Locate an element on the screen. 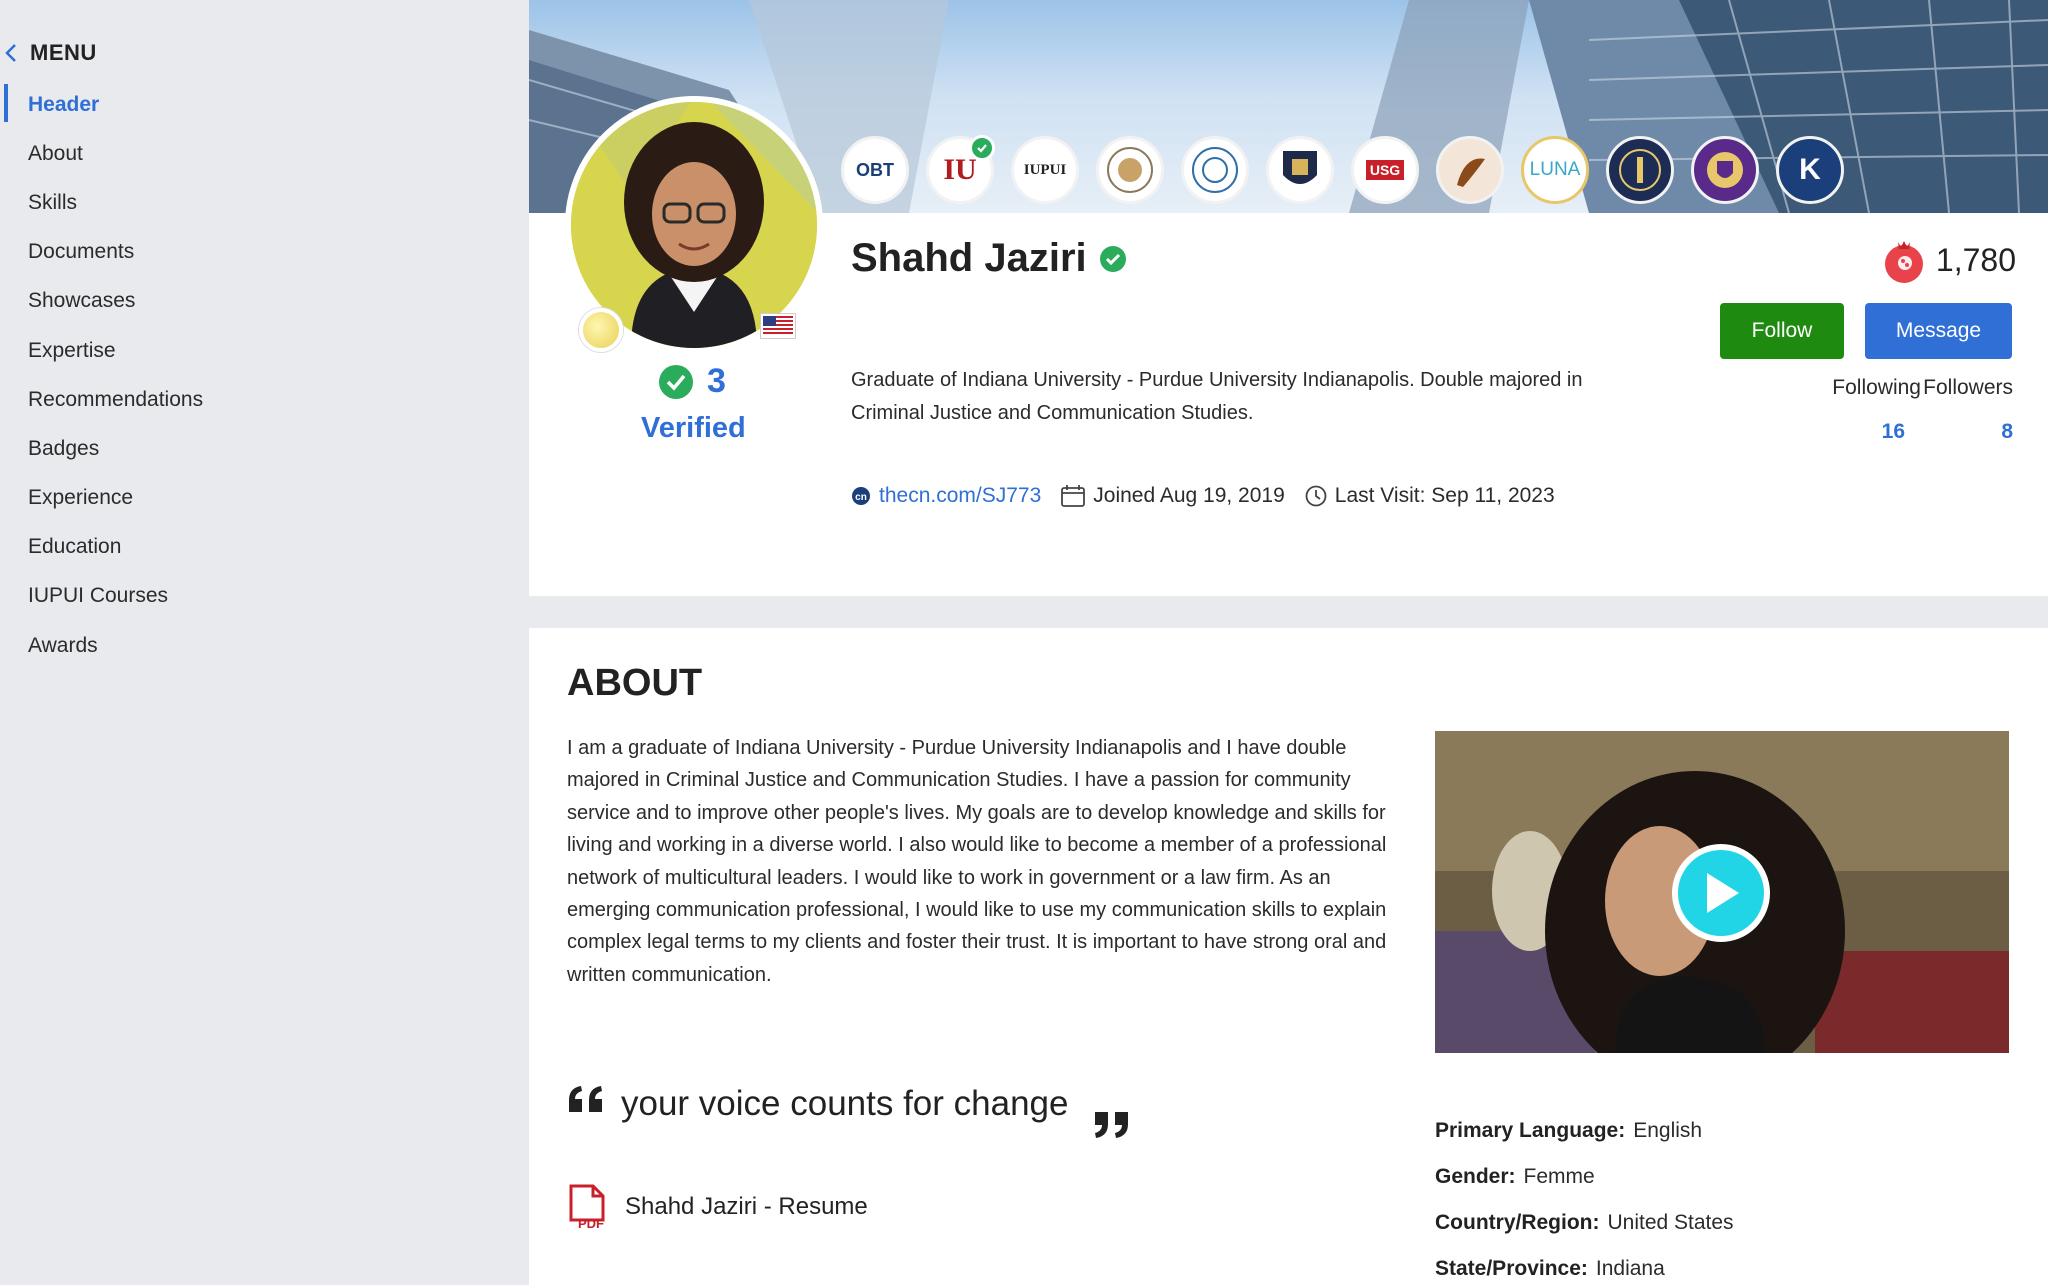 This screenshot has width=2048, height=1285. play-button-icon is located at coordinates (1721, 893).